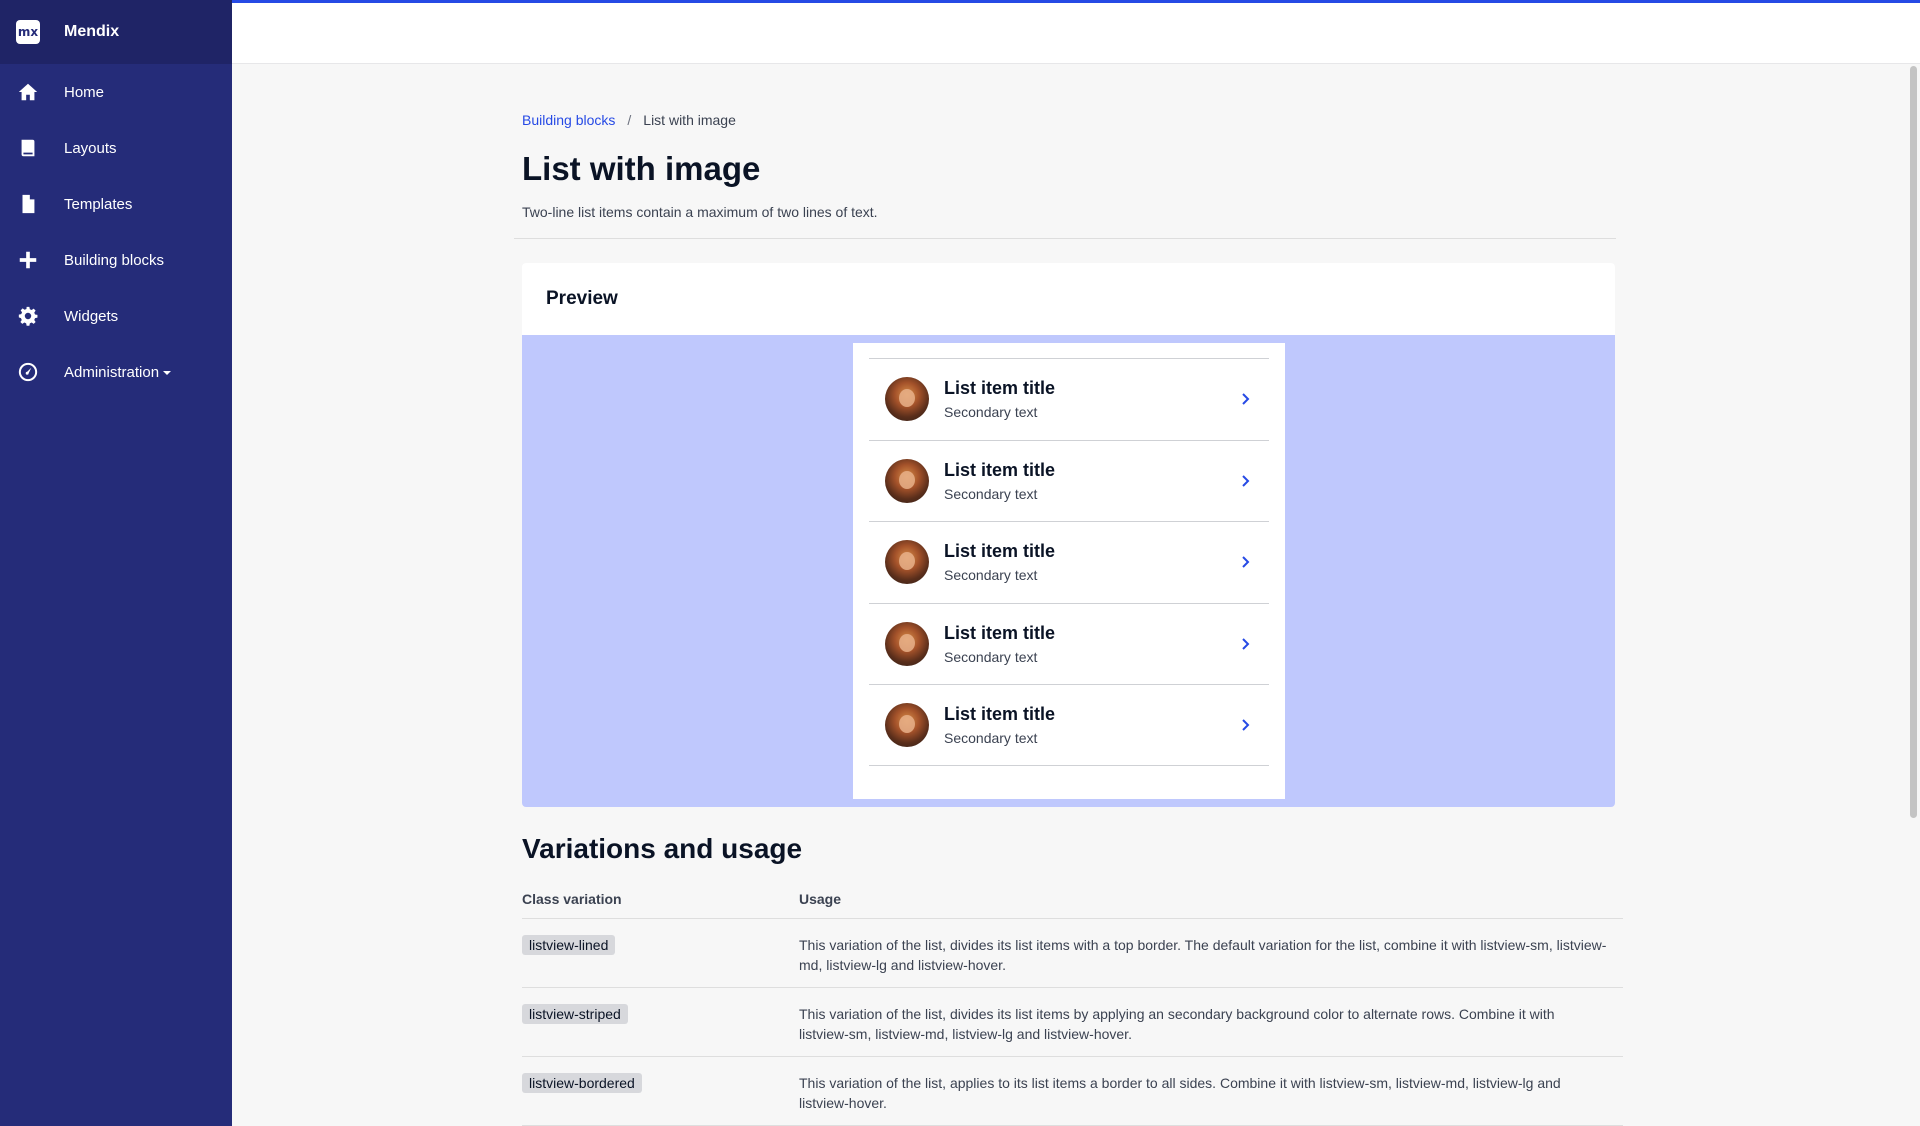 Image resolution: width=1920 pixels, height=1126 pixels. What do you see at coordinates (116, 92) in the screenshot?
I see `sidebar-item-home: Home` at bounding box center [116, 92].